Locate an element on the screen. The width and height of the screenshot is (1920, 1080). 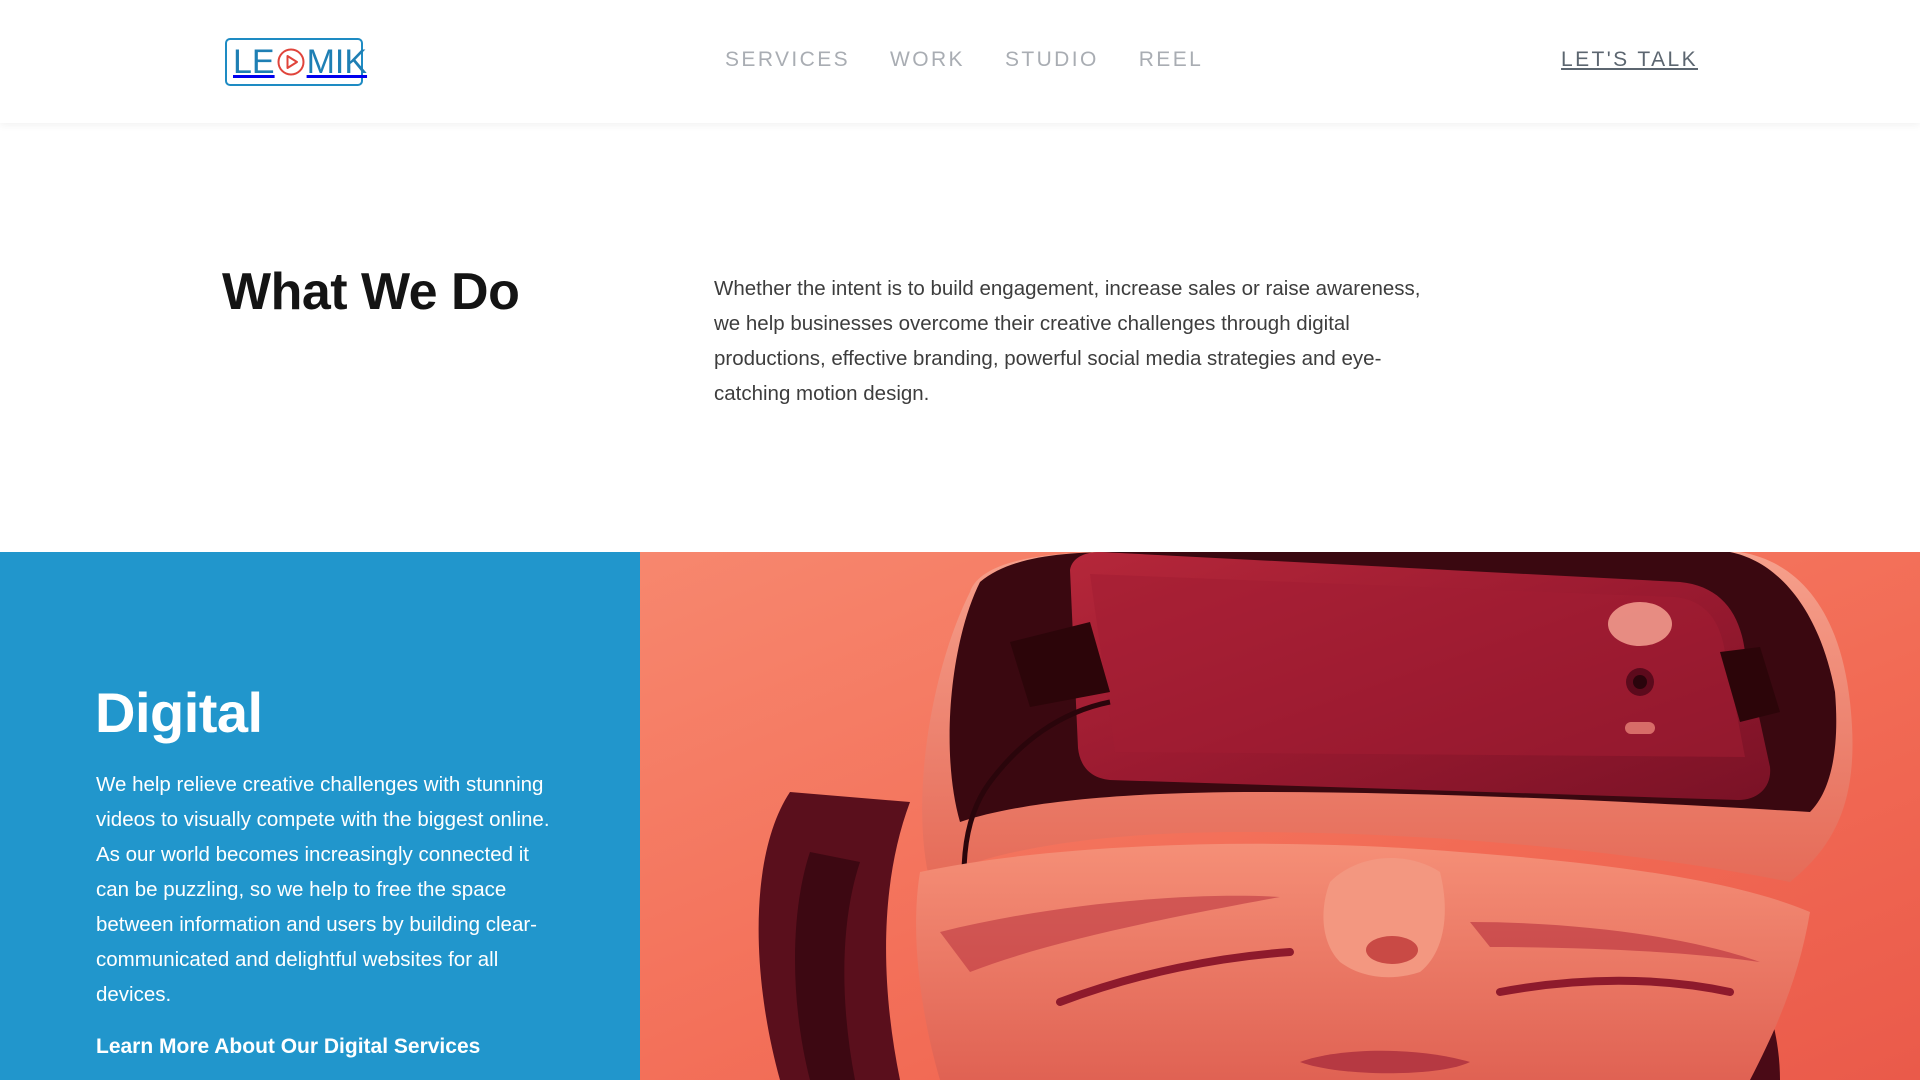
digital-services-link: Learn More About Our Digital Services is located at coordinates (288, 1047).